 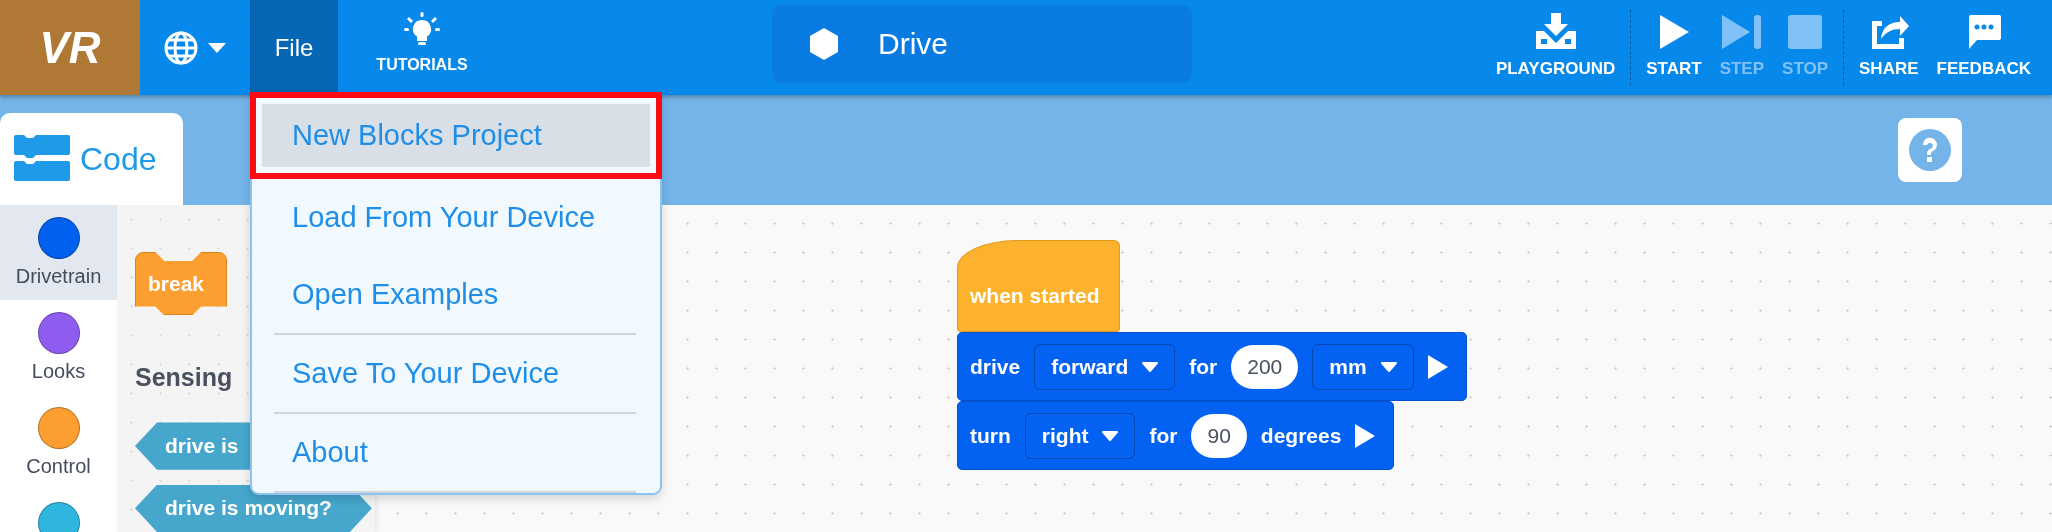 What do you see at coordinates (456, 135) in the screenshot?
I see `menu-item: New Blocks Project` at bounding box center [456, 135].